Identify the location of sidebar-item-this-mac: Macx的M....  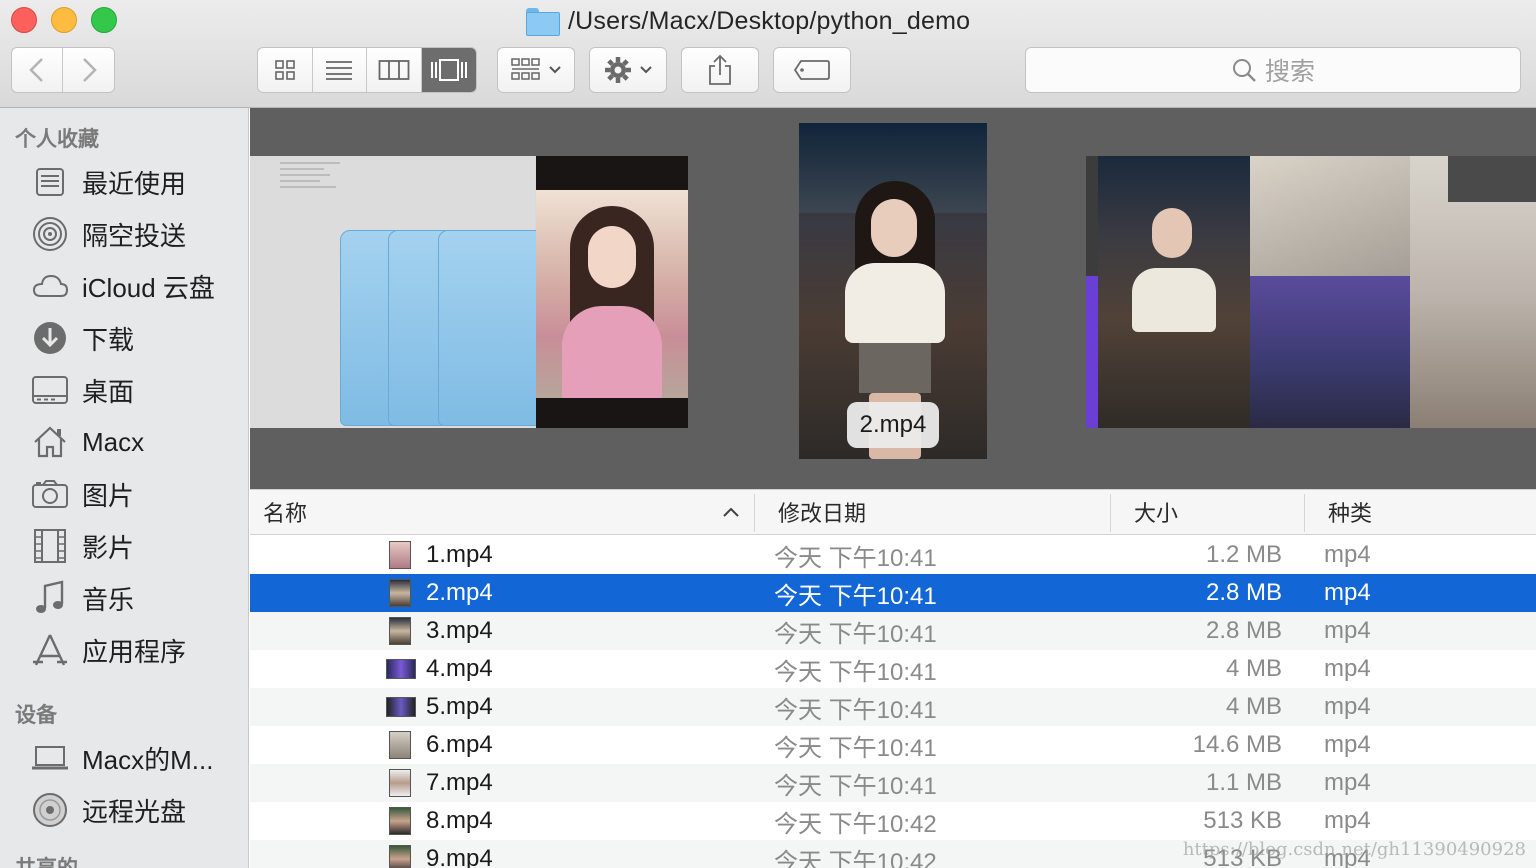
(137, 758).